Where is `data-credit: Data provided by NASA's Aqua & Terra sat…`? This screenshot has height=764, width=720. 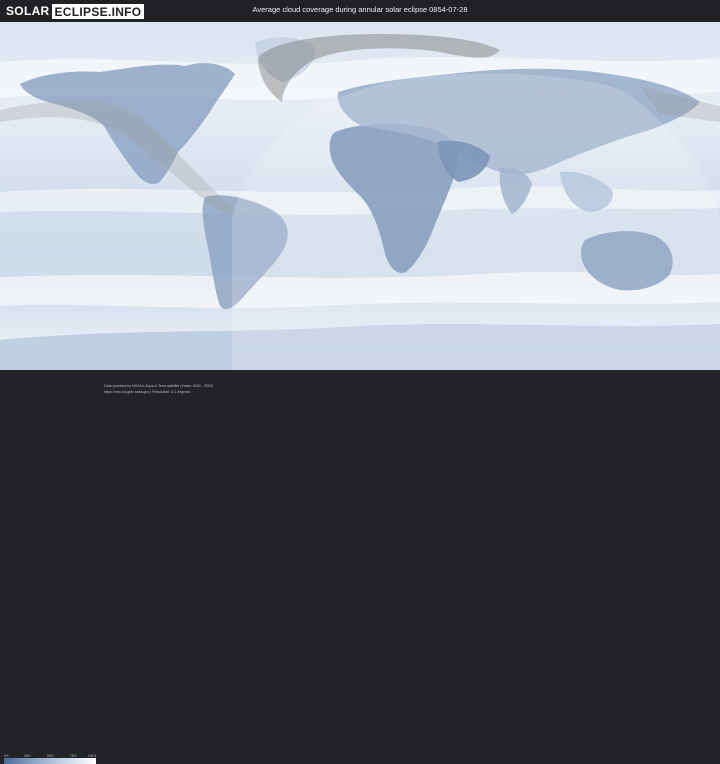
data-credit: Data provided by NASA's Aqua & Terra sat… is located at coordinates (158, 386).